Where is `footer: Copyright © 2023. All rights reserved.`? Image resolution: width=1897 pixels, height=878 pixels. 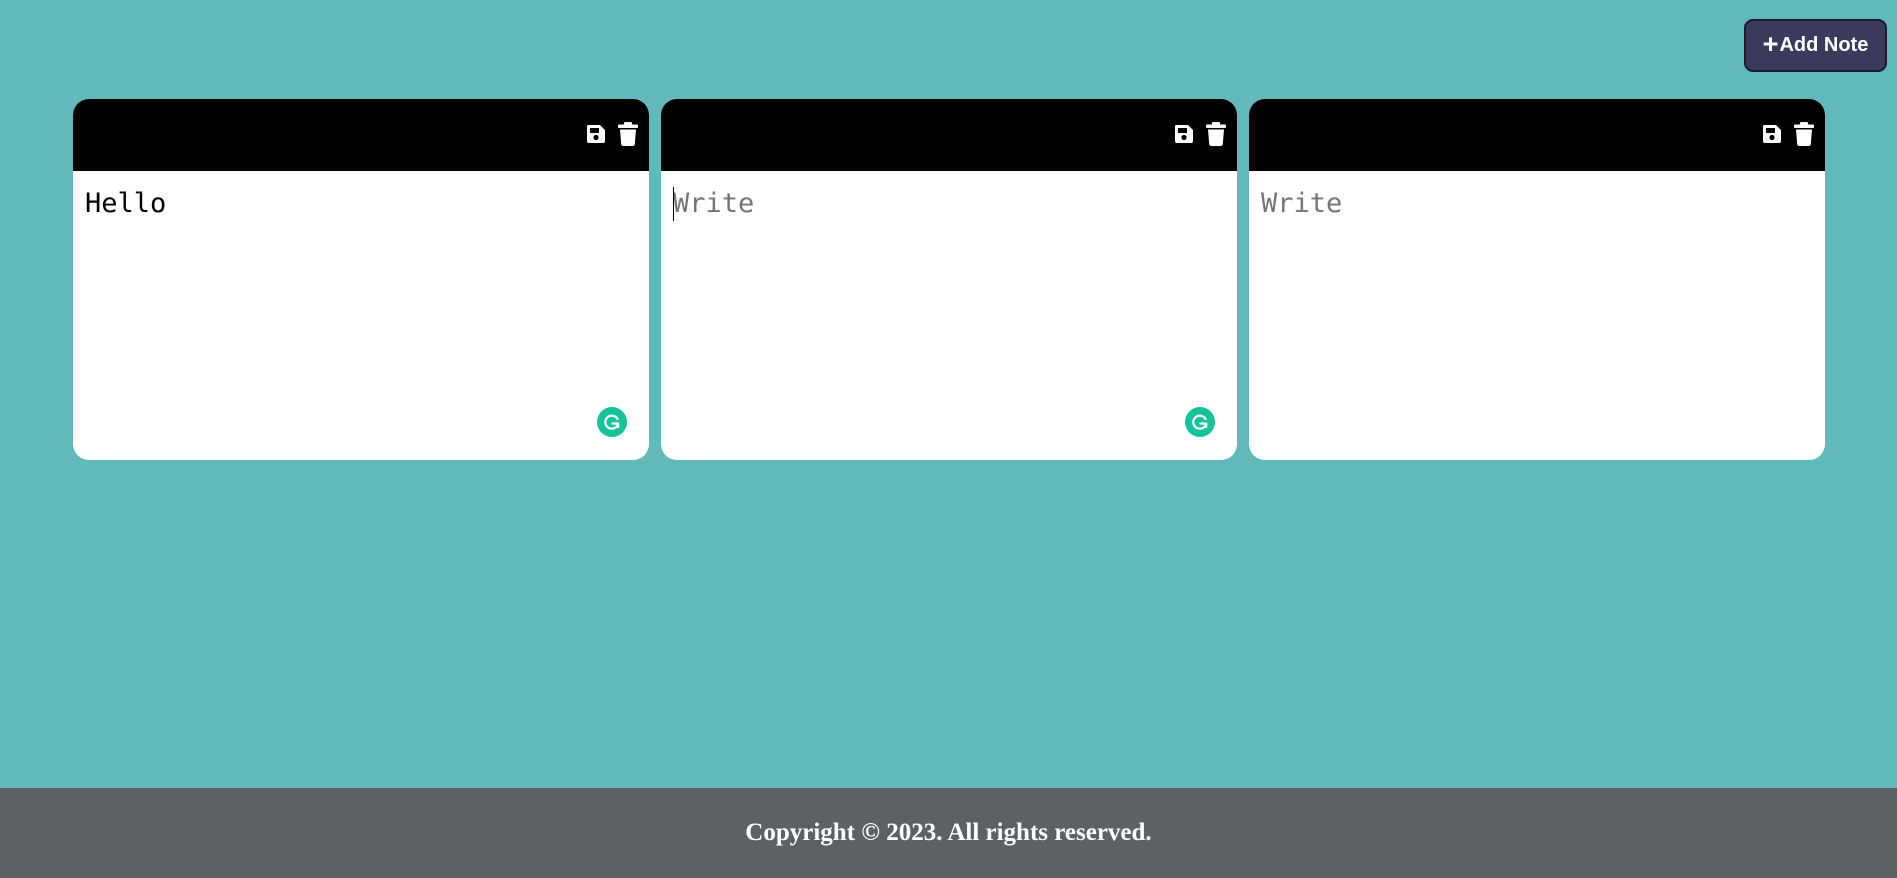
footer: Copyright © 2023. All rights reserved. is located at coordinates (948, 833).